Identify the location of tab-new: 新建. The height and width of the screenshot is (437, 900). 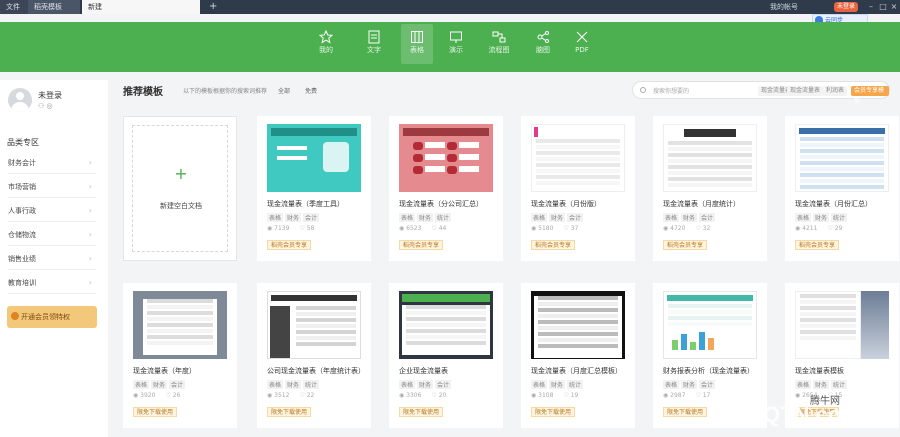
(141, 7).